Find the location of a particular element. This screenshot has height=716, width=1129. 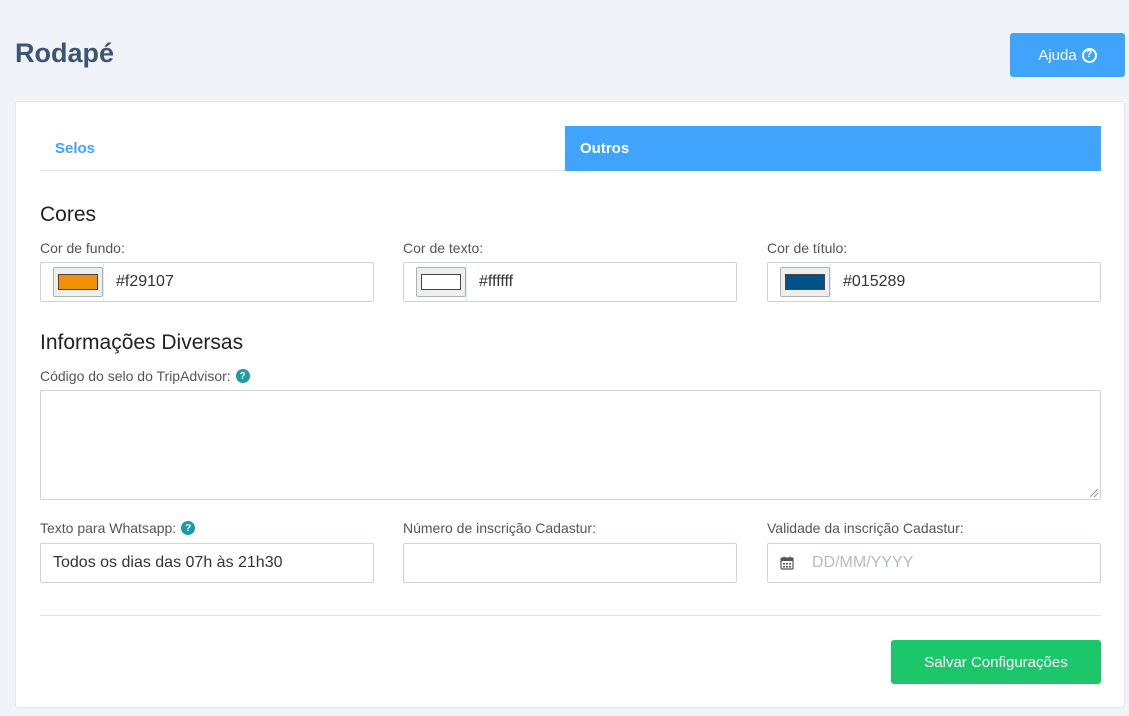

title-color-field: #015289 is located at coordinates (934, 282).